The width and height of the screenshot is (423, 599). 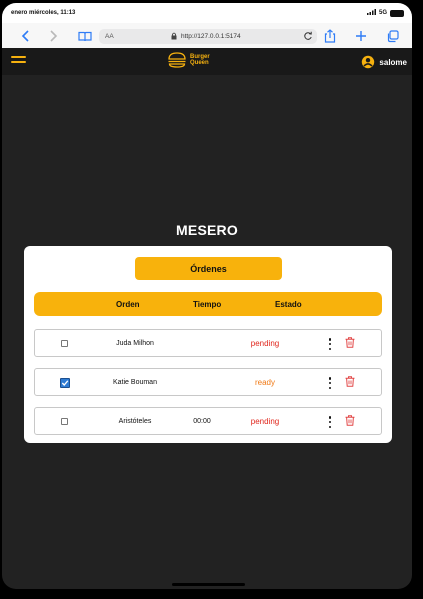 What do you see at coordinates (188, 60) in the screenshot?
I see `burger-queen-logo: Burger Queen` at bounding box center [188, 60].